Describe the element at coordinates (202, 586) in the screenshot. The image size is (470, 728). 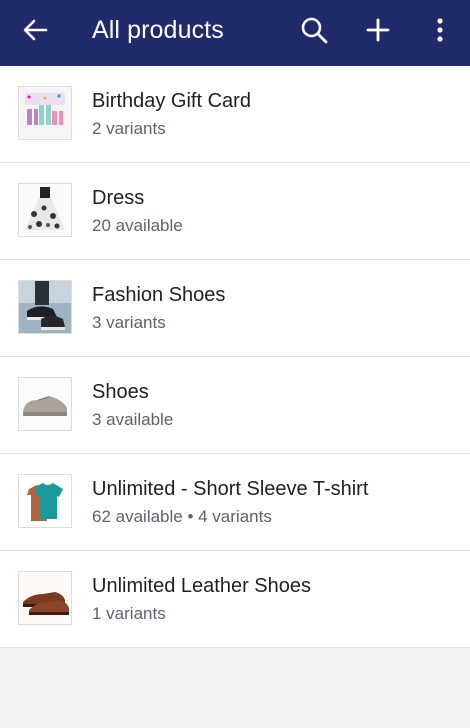
I see `product-name: Unlimited Leather Shoes` at that location.